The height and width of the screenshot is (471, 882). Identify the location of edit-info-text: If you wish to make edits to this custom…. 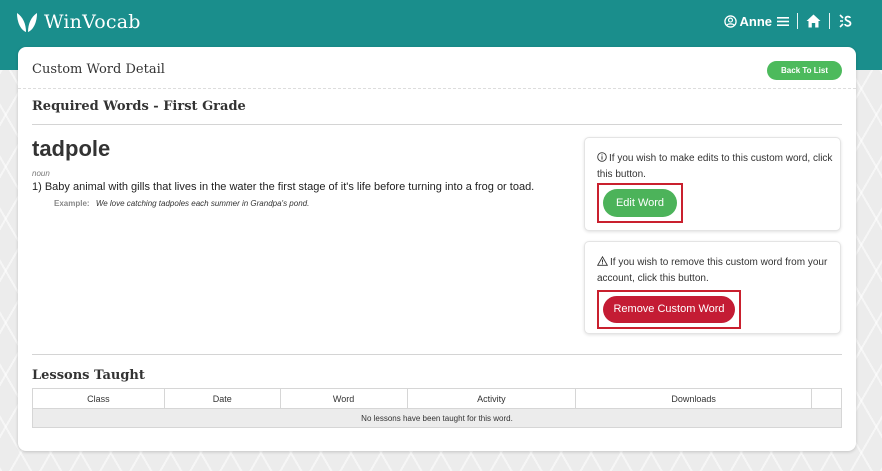
(715, 166).